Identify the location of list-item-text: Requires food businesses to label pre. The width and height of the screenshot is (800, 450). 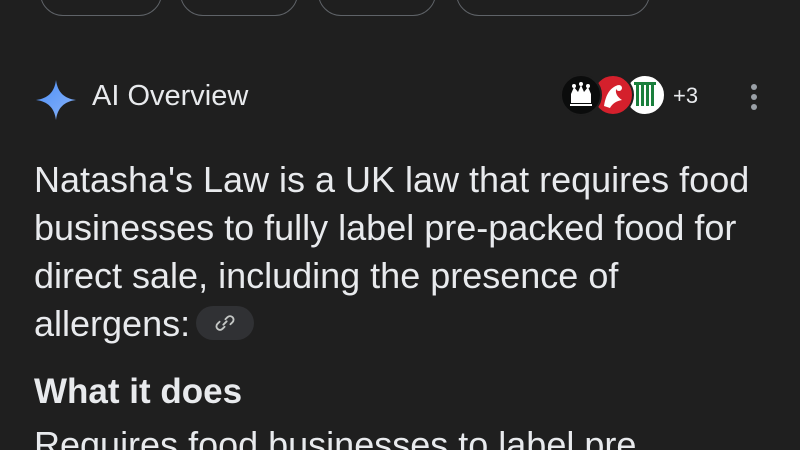
(335, 437).